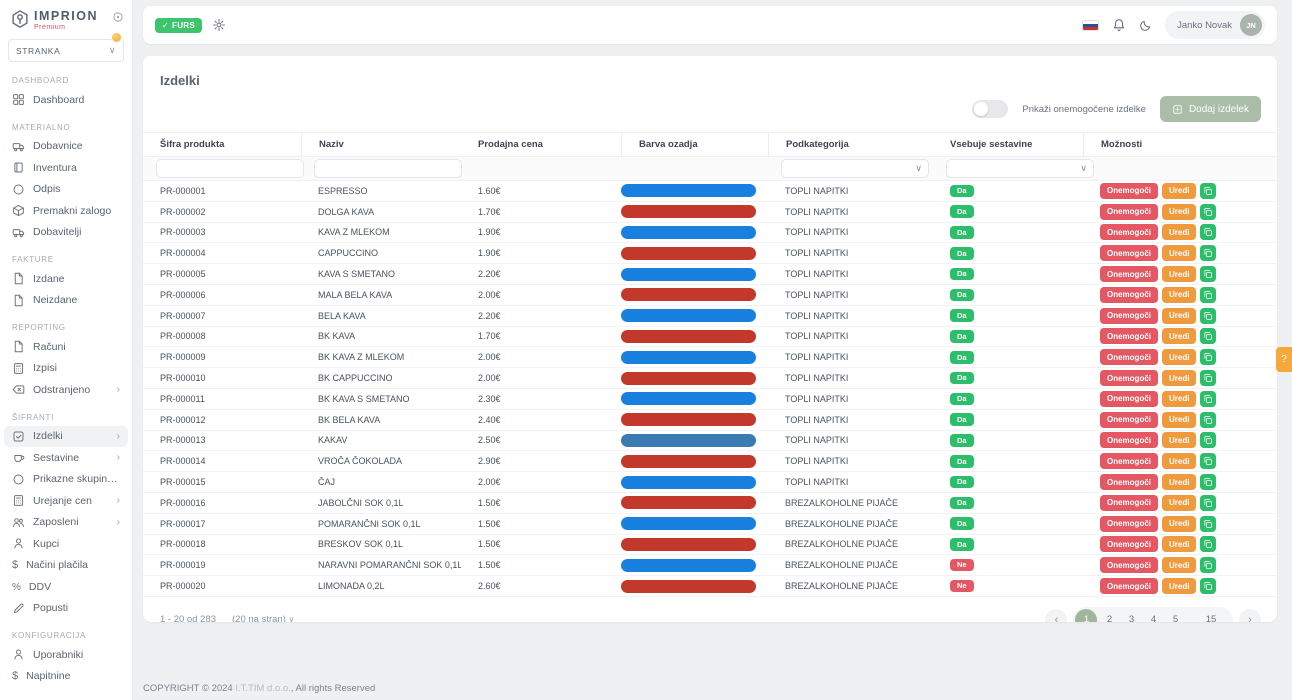 The height and width of the screenshot is (700, 1292). What do you see at coordinates (990, 109) in the screenshot?
I see `show-disabled-toggle` at bounding box center [990, 109].